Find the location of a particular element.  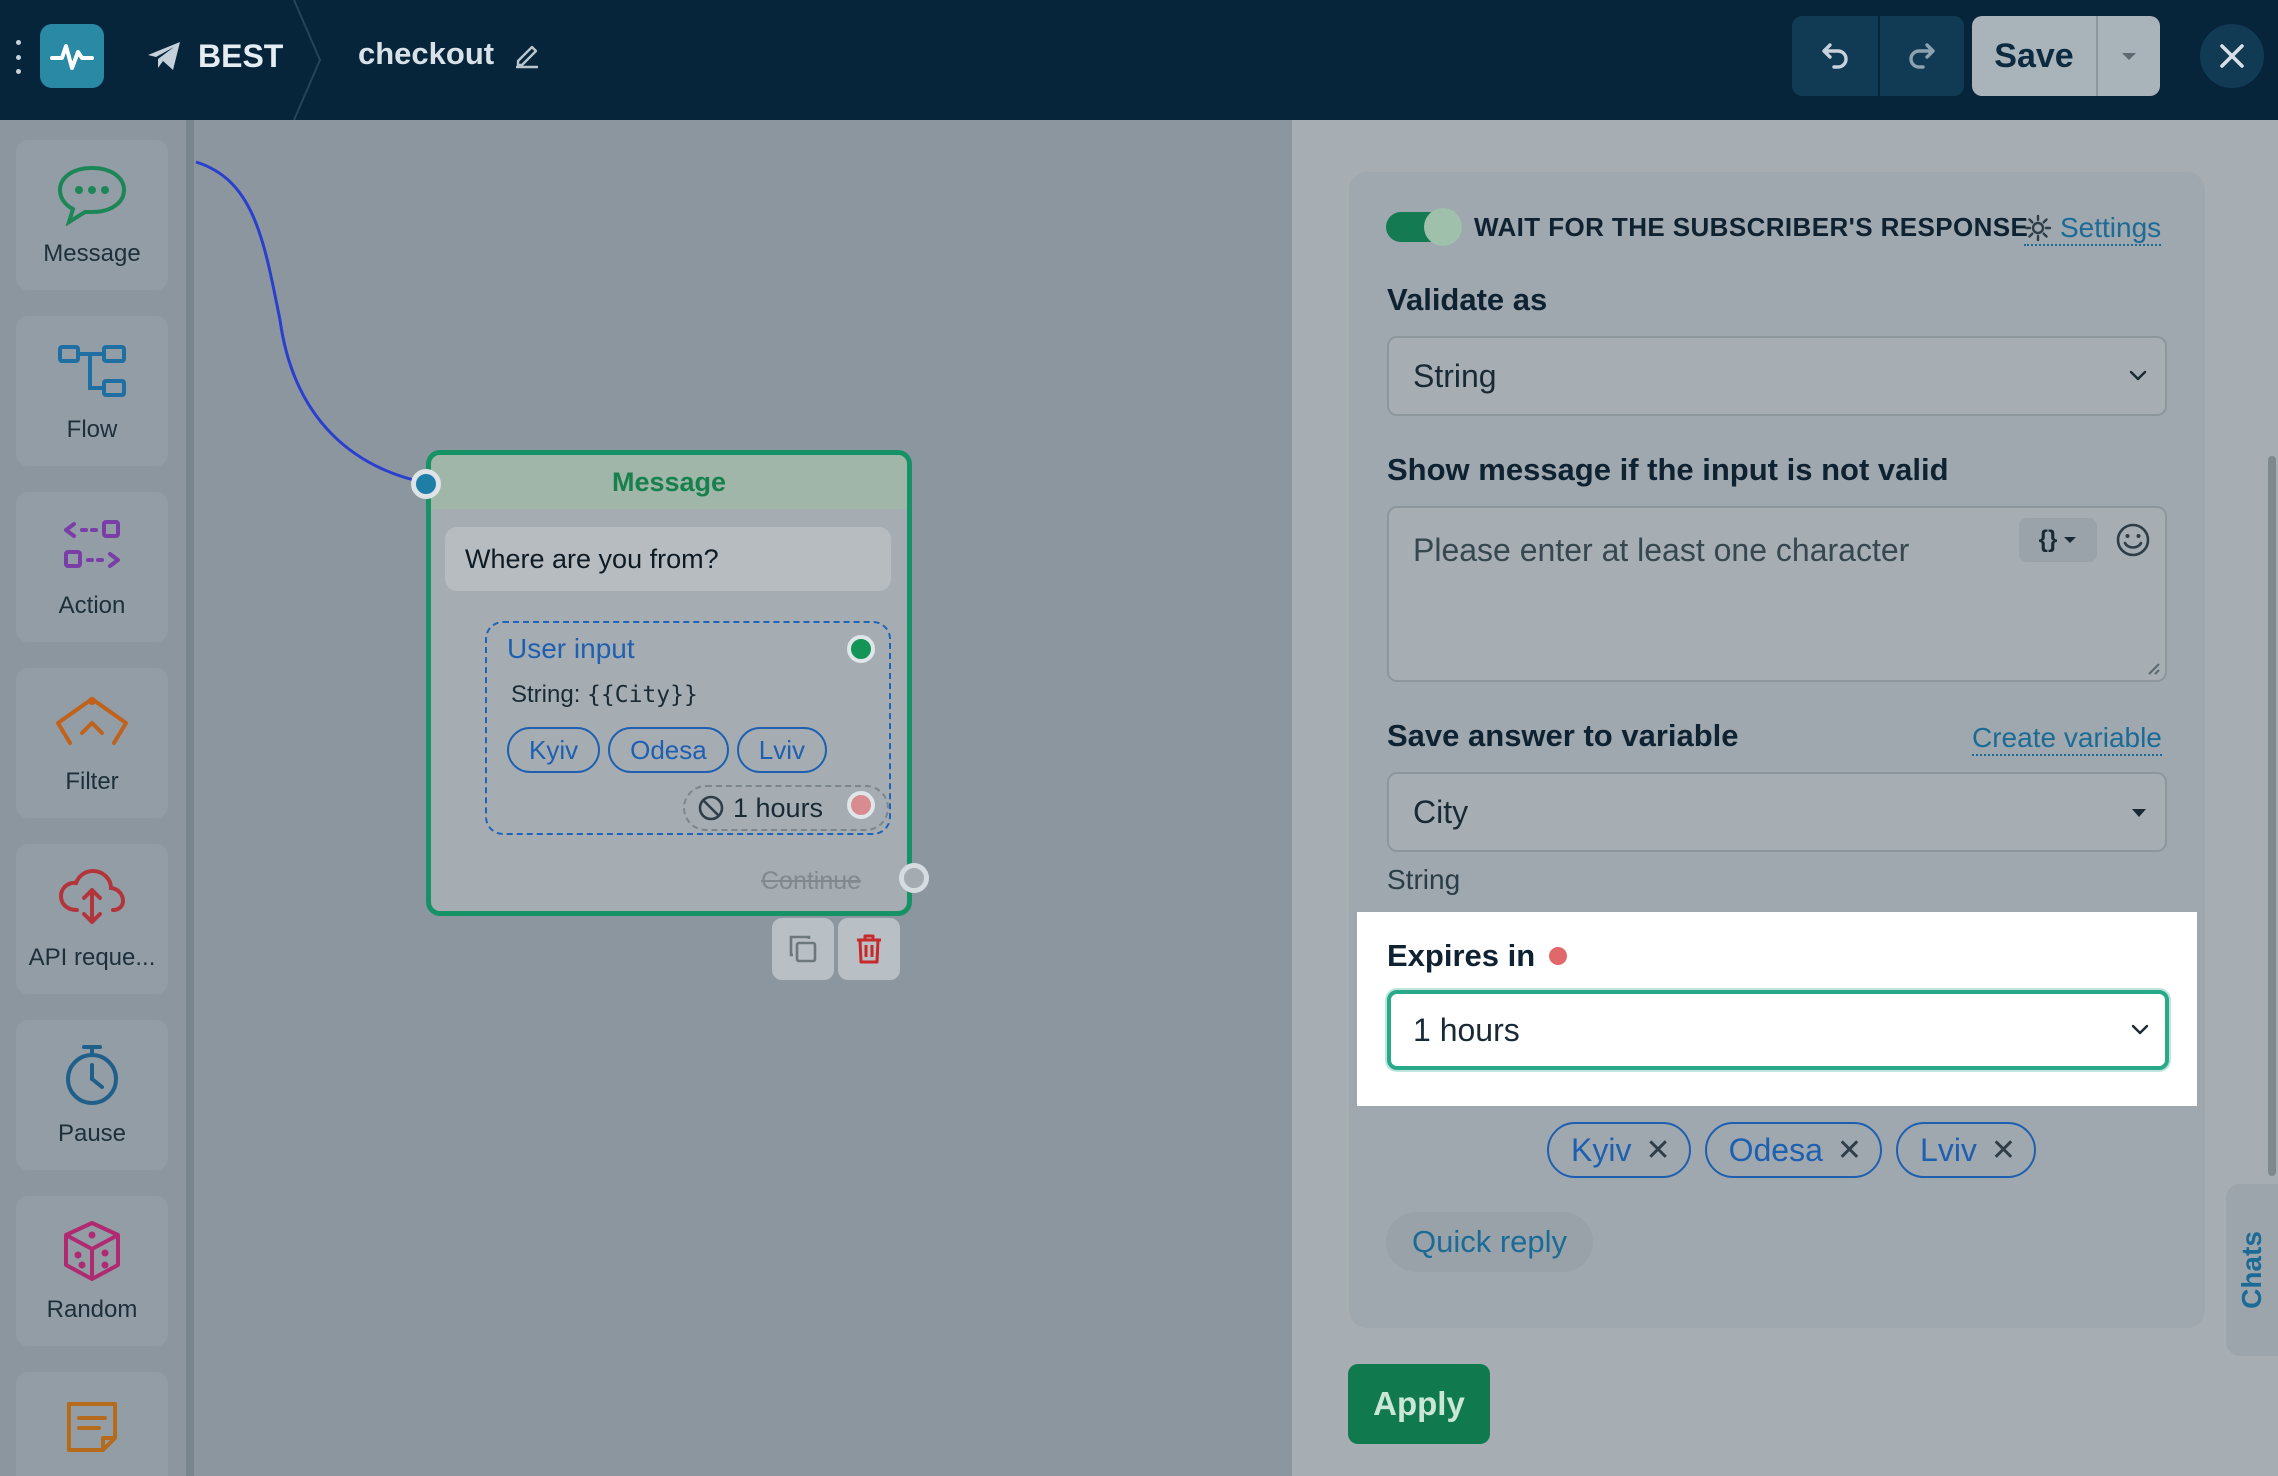

close-icon is located at coordinates (2232, 56).